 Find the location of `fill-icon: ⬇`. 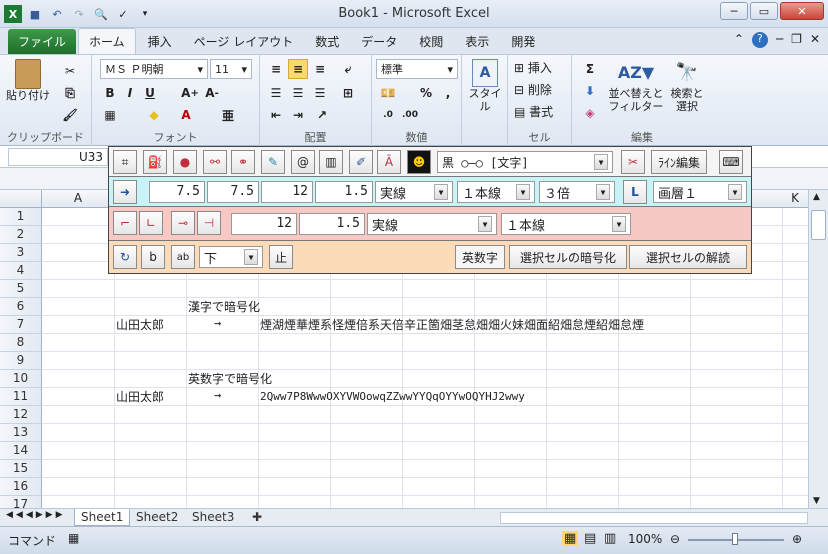

fill-icon: ⬇ is located at coordinates (590, 91).